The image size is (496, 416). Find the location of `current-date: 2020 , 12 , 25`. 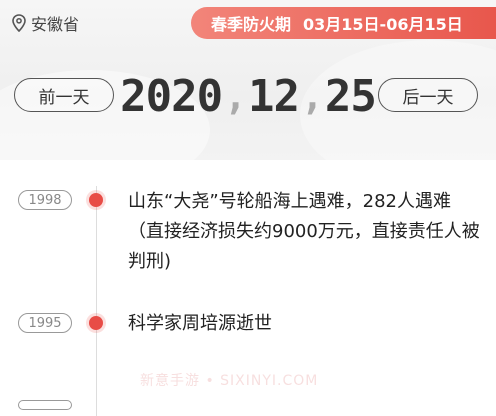

current-date: 2020 , 12 , 25 is located at coordinates (248, 96).